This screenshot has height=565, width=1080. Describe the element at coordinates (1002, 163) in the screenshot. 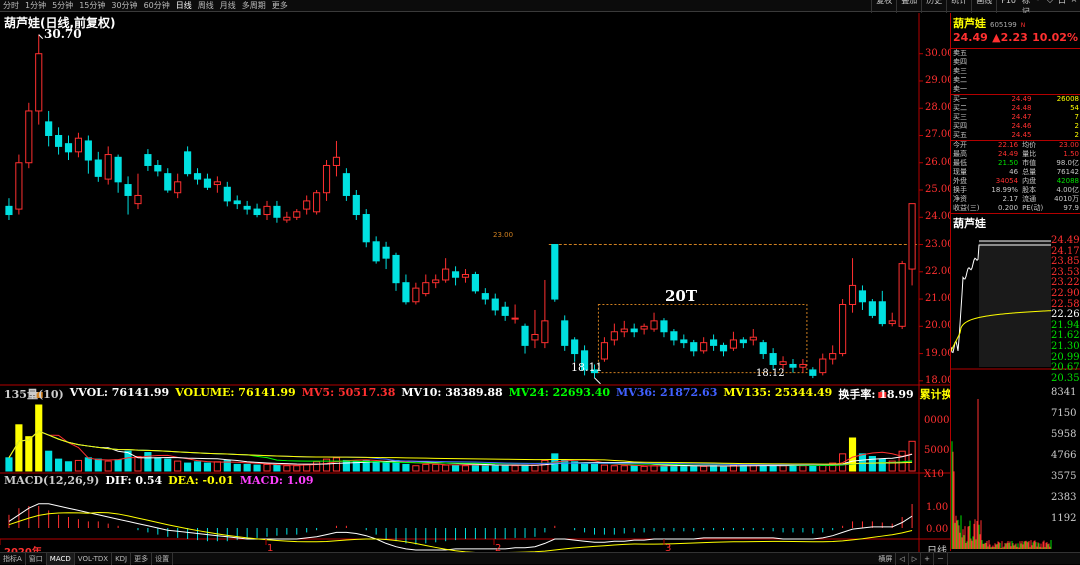

I see `stat-value: 21.50` at that location.